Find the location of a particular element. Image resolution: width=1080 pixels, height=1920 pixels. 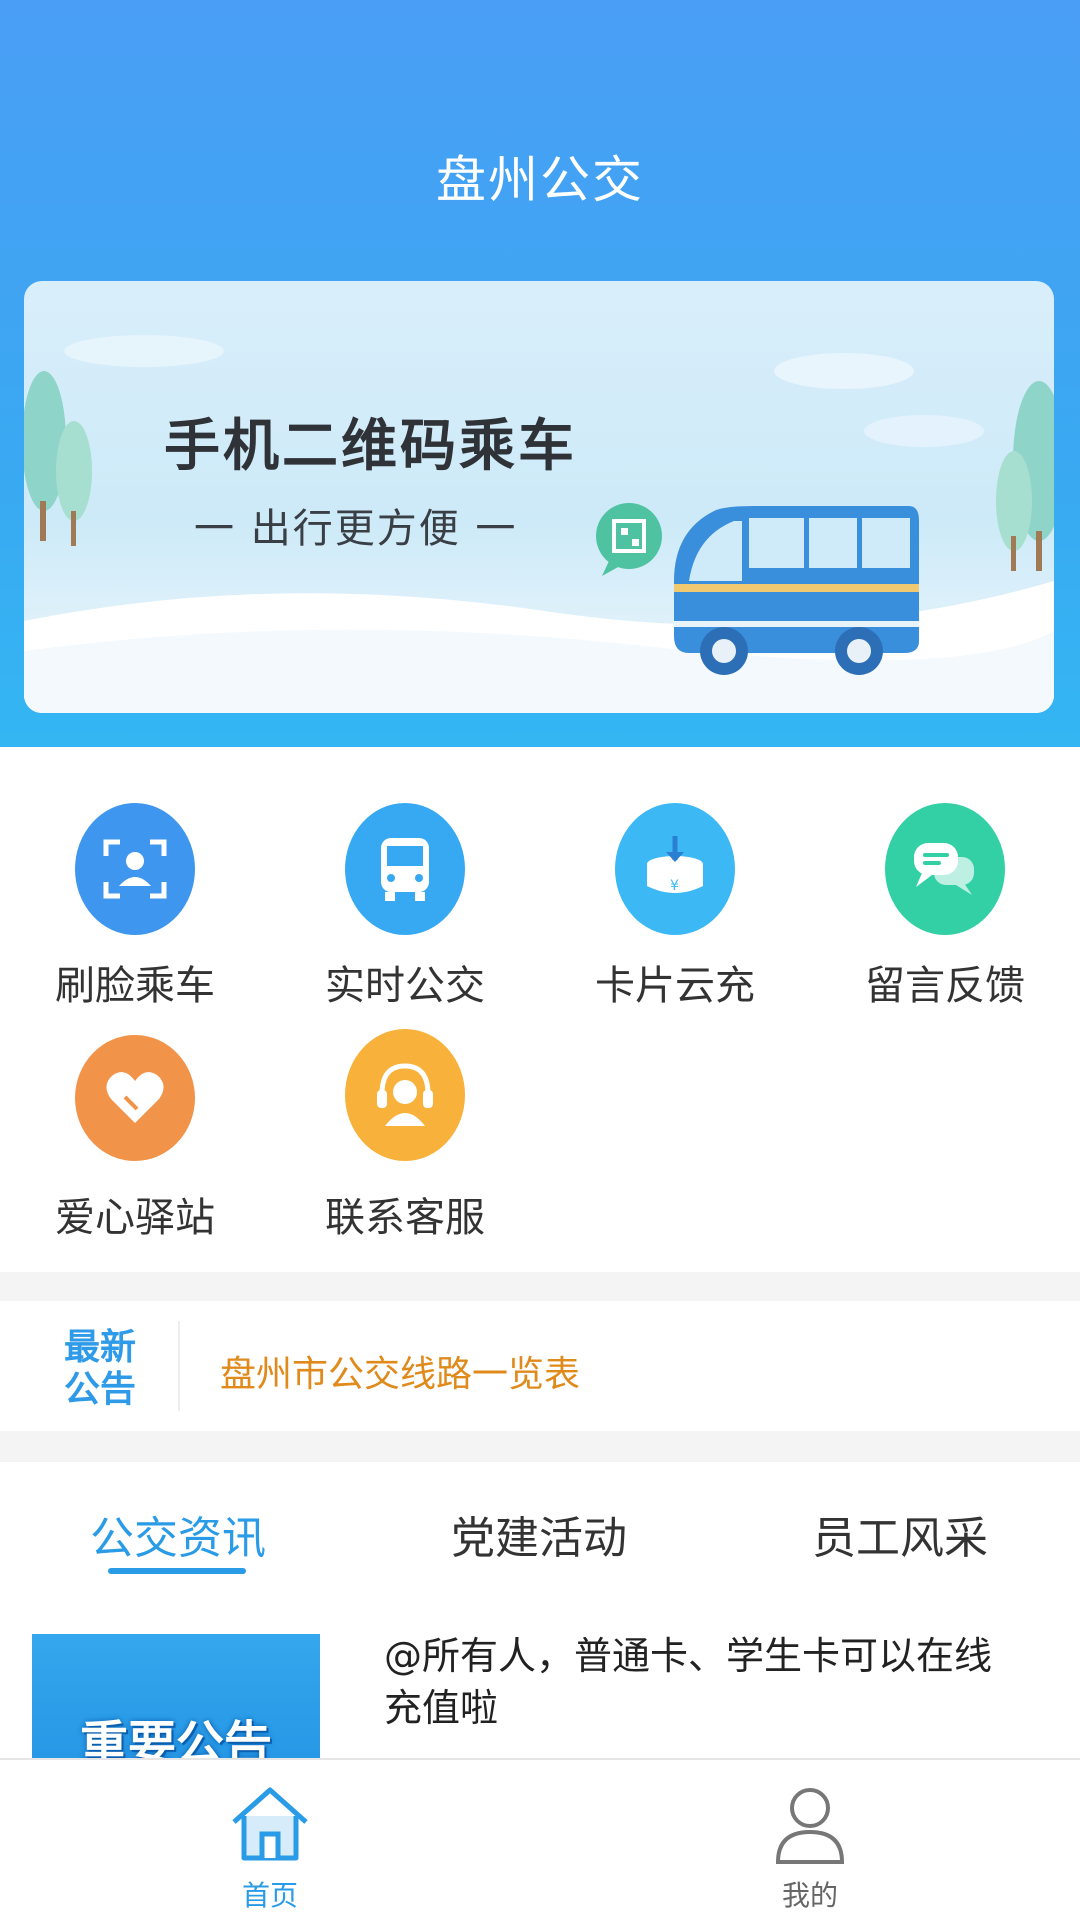

face-ride-button: 刷脸乘车 is located at coordinates (135, 913).